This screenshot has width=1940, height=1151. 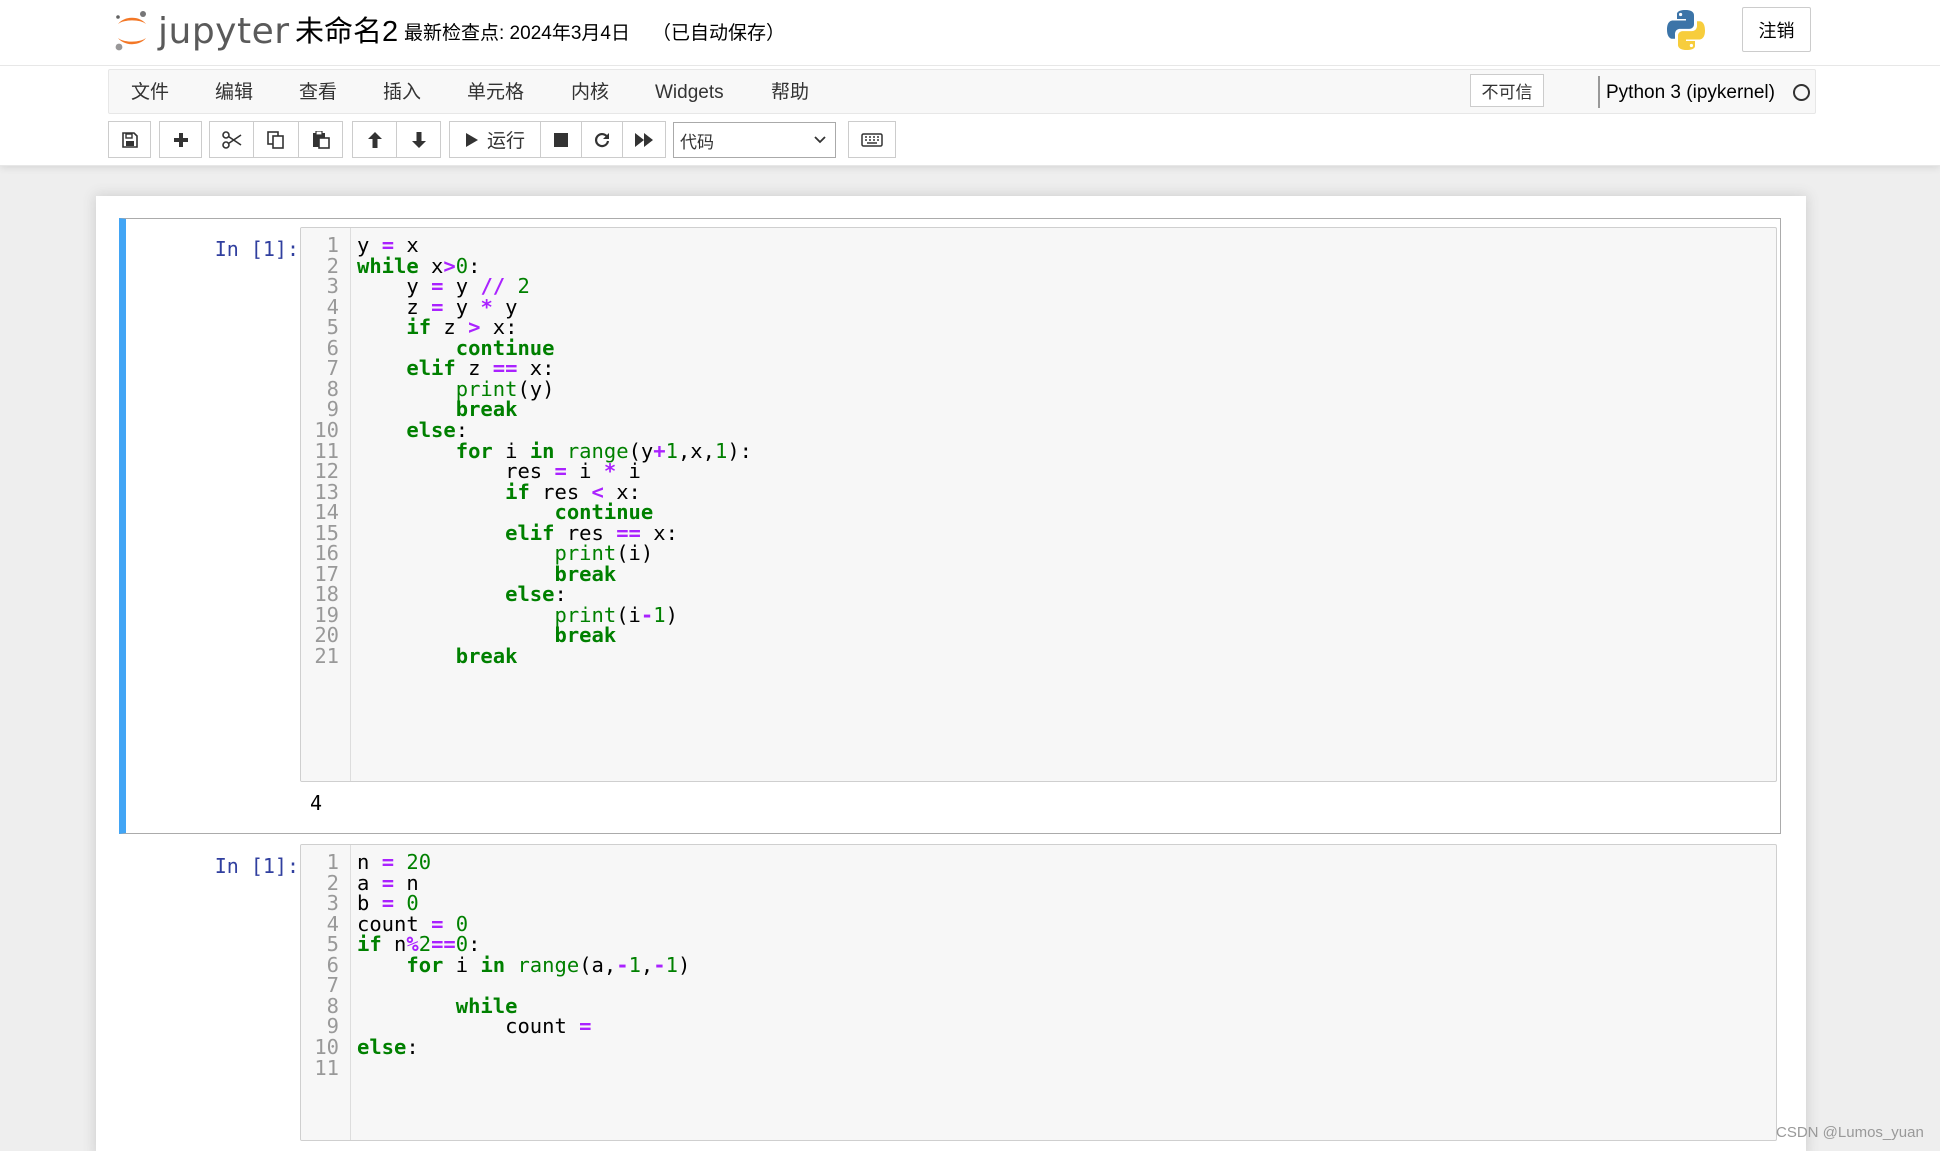 I want to click on paste-button, so click(x=320, y=139).